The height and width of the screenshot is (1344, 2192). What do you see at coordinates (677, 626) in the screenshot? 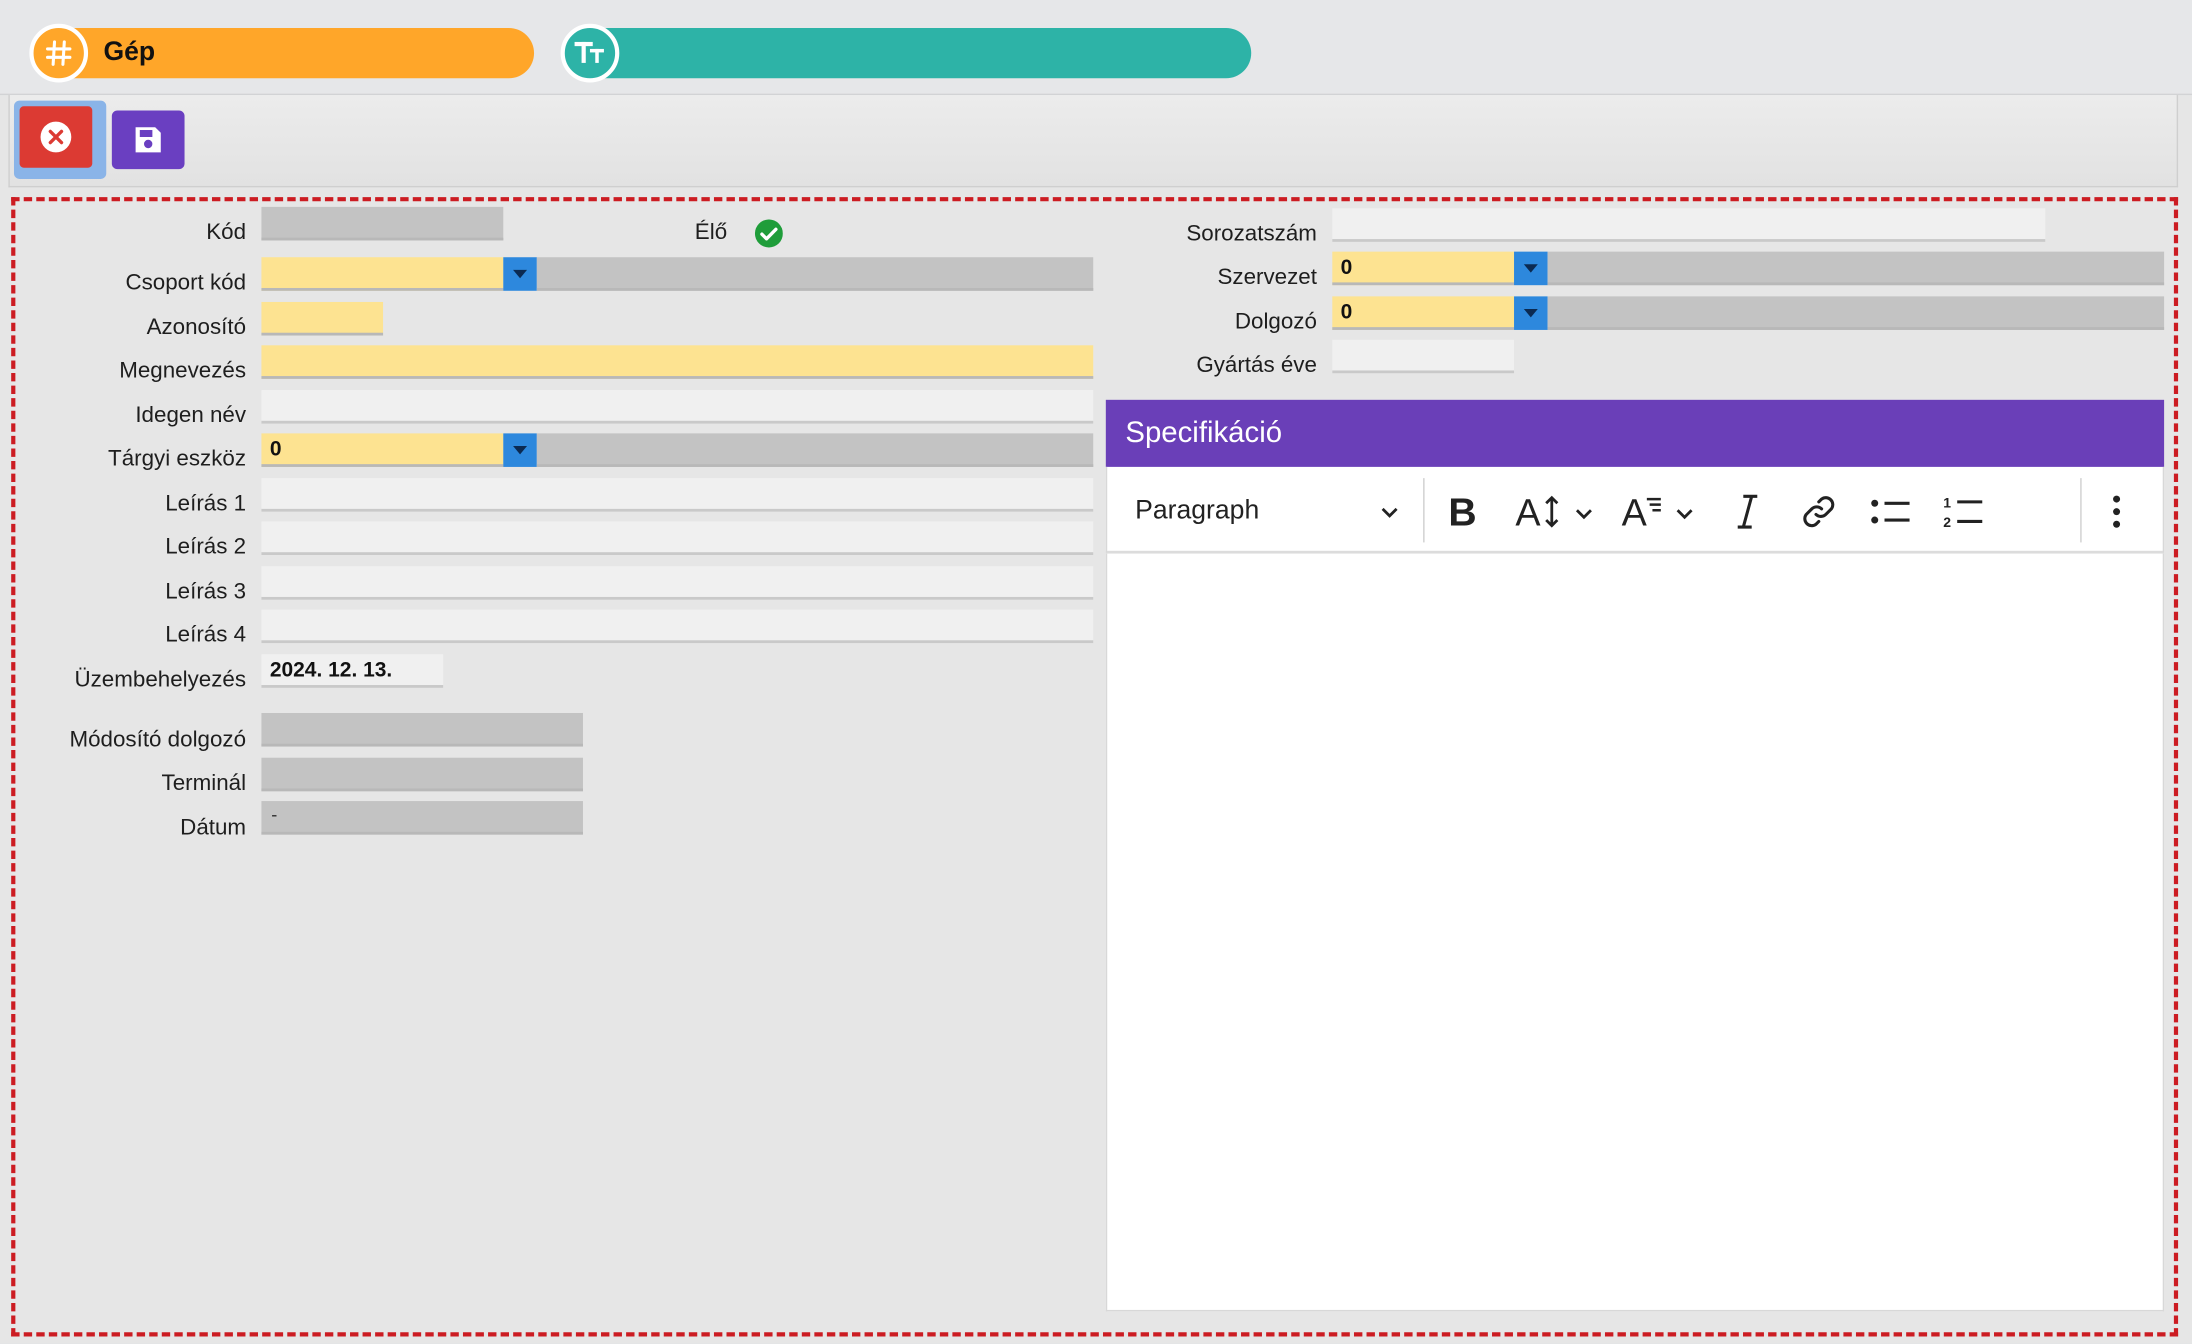
I see `leiras4-field` at bounding box center [677, 626].